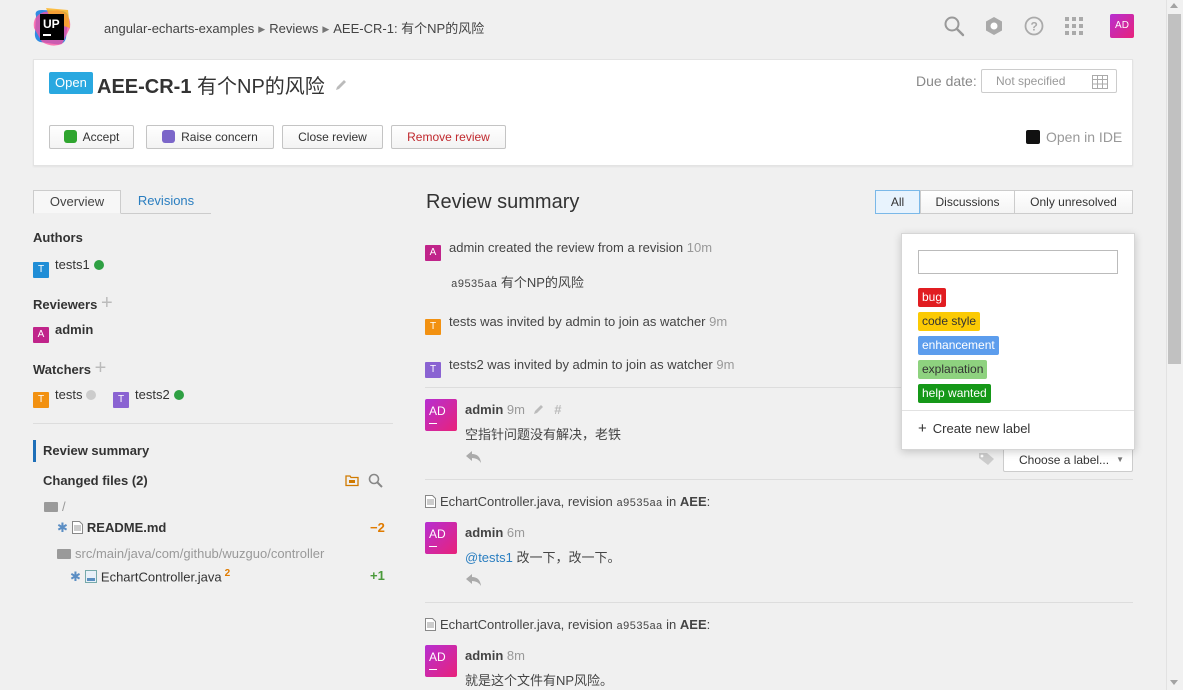 Image resolution: width=1183 pixels, height=690 pixels. Describe the element at coordinates (375, 482) in the screenshot. I see `search-files-icon` at that location.